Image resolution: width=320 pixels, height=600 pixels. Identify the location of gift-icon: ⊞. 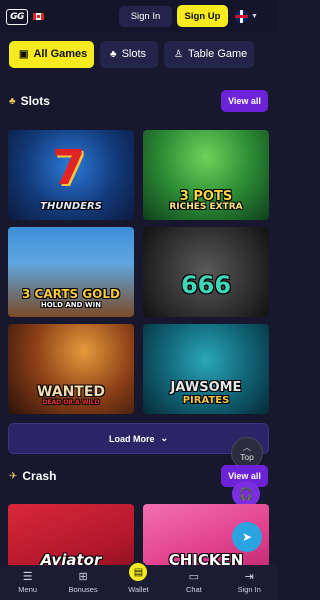
(83, 577).